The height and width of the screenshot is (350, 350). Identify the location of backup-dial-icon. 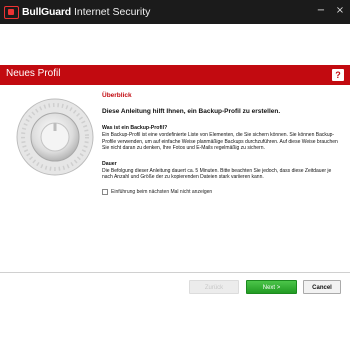
(55, 137).